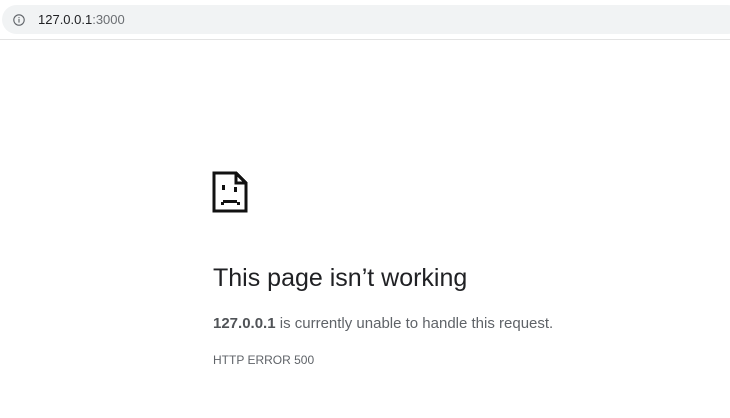 This screenshot has width=730, height=418. I want to click on url-port: :3000, so click(108, 19).